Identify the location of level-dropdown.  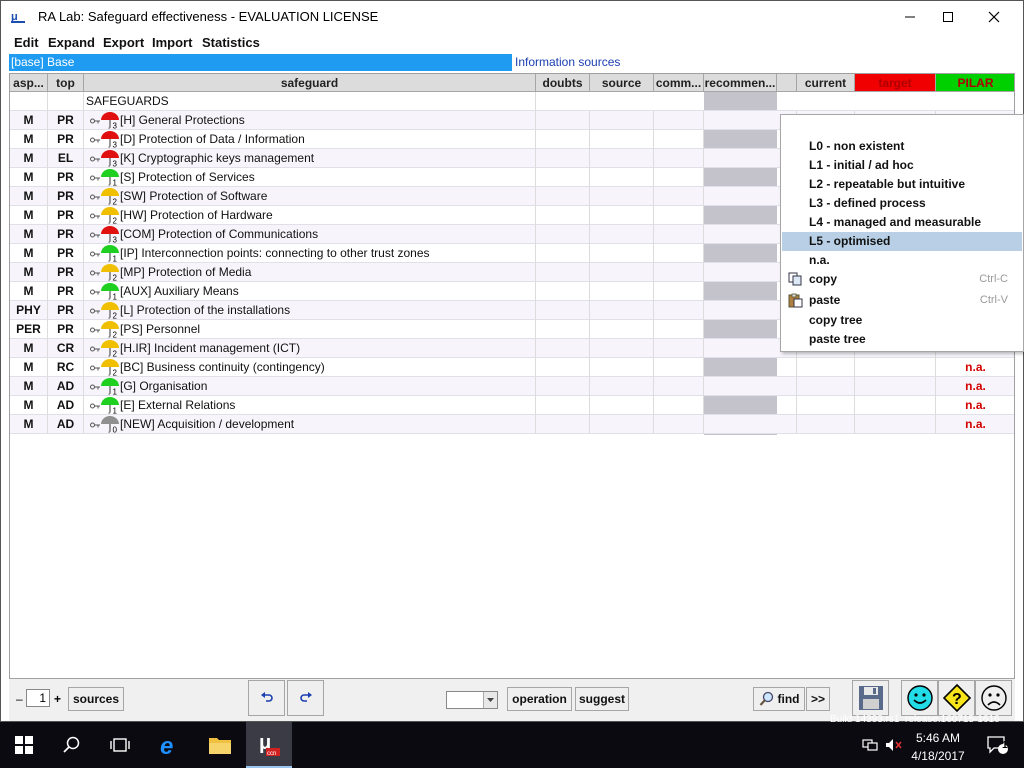
(472, 700).